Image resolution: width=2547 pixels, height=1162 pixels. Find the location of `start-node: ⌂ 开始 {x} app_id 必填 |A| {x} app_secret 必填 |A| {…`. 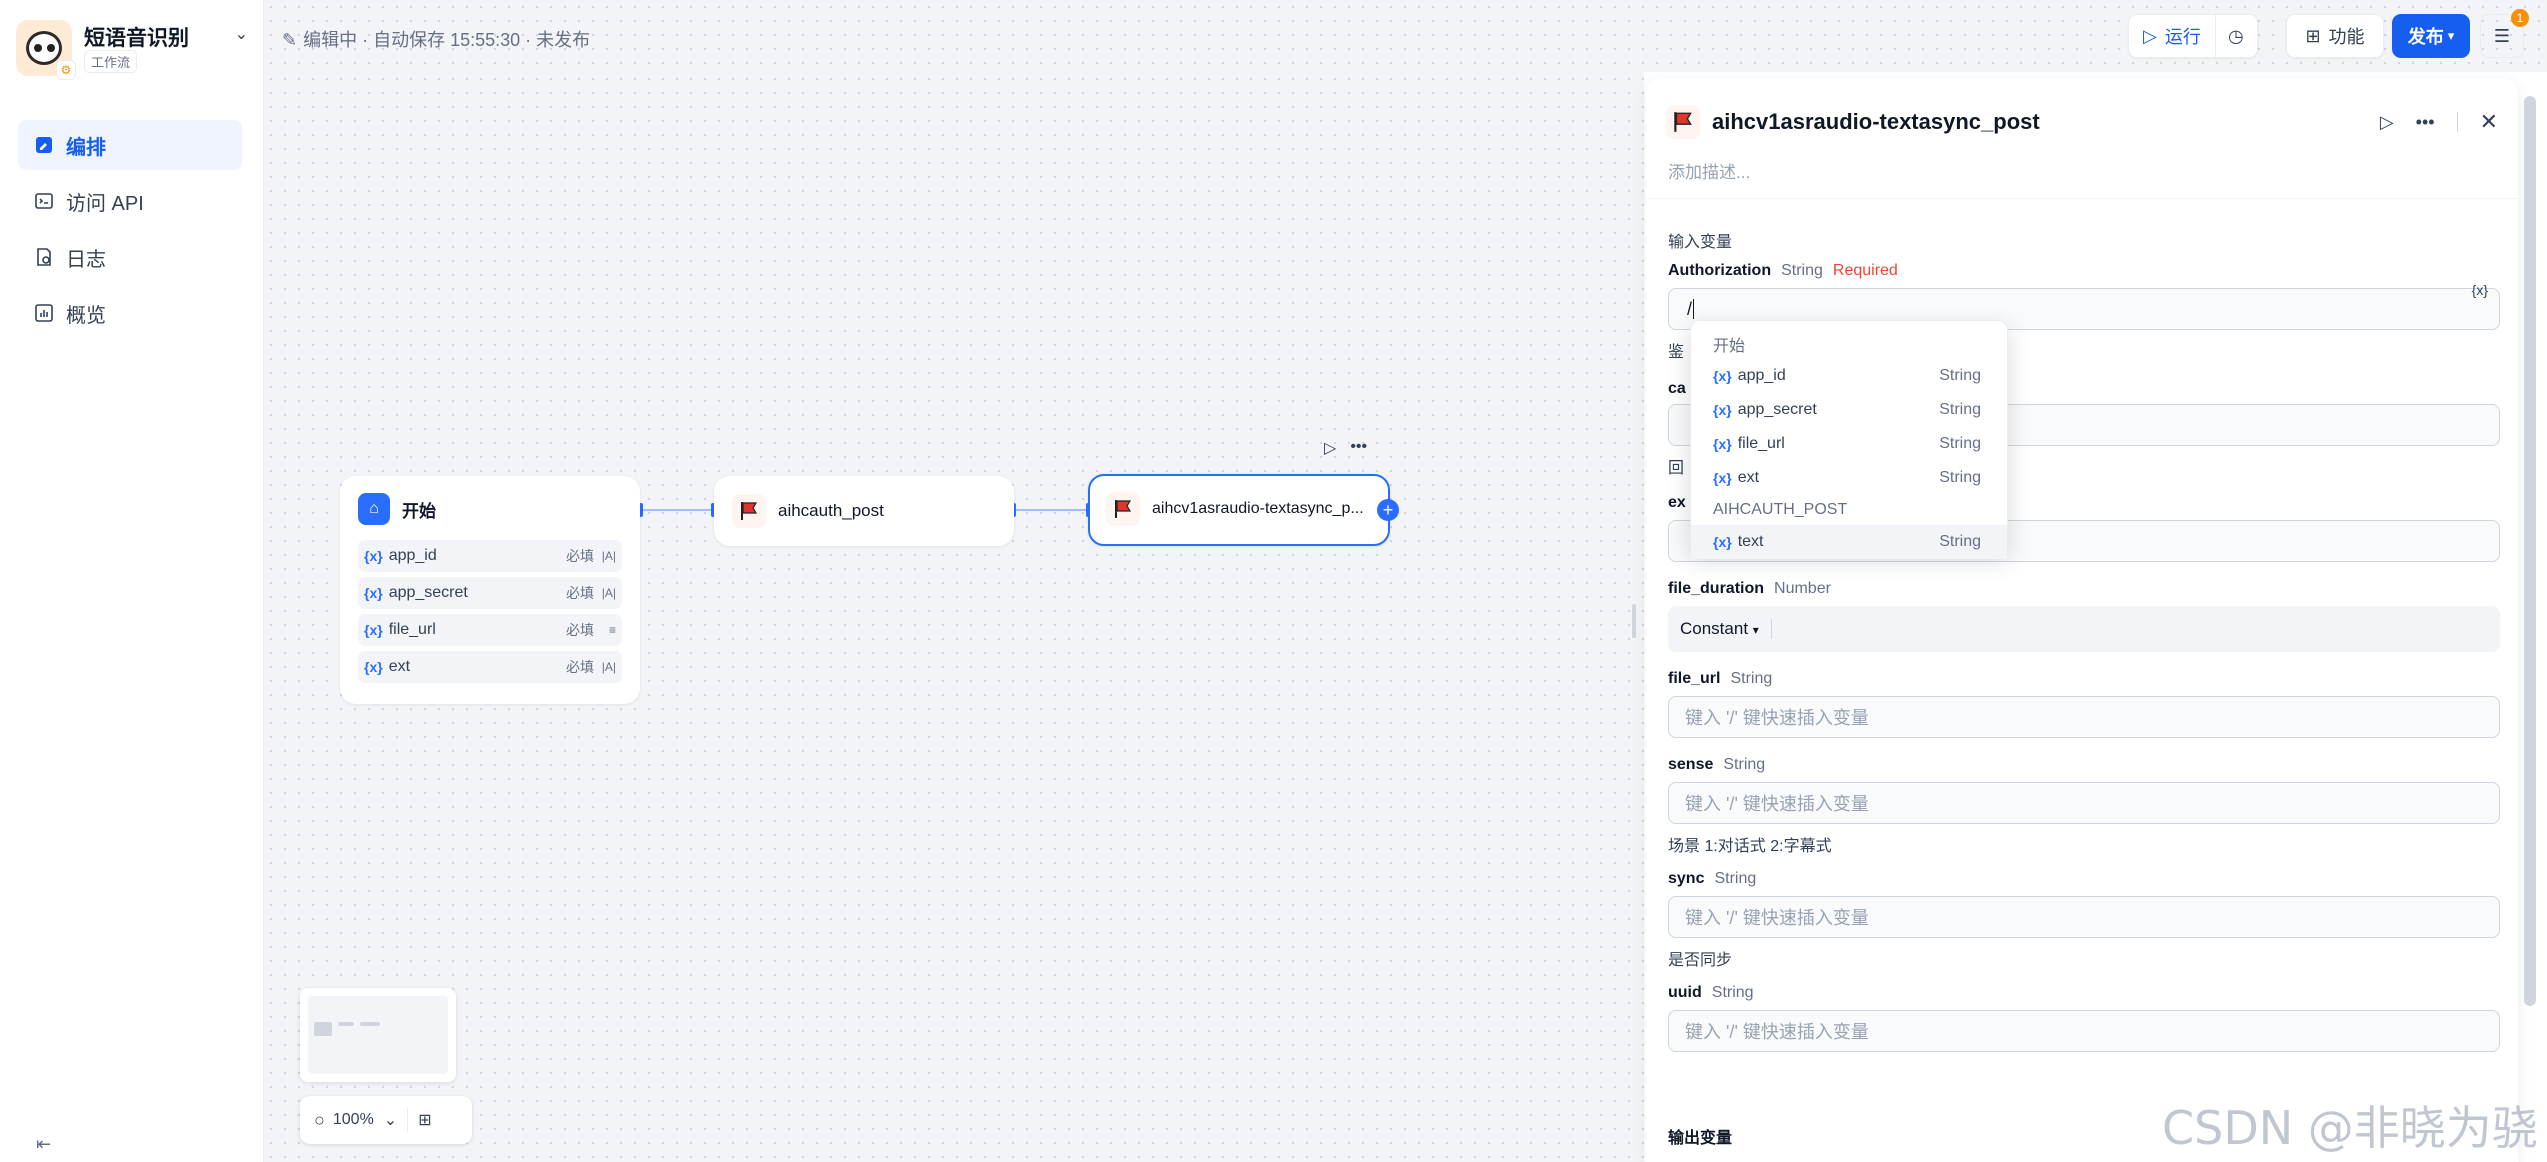

start-node: ⌂ 开始 {x} app_id 必填 |A| {x} app_secret 必填 |A| {… is located at coordinates (490, 590).